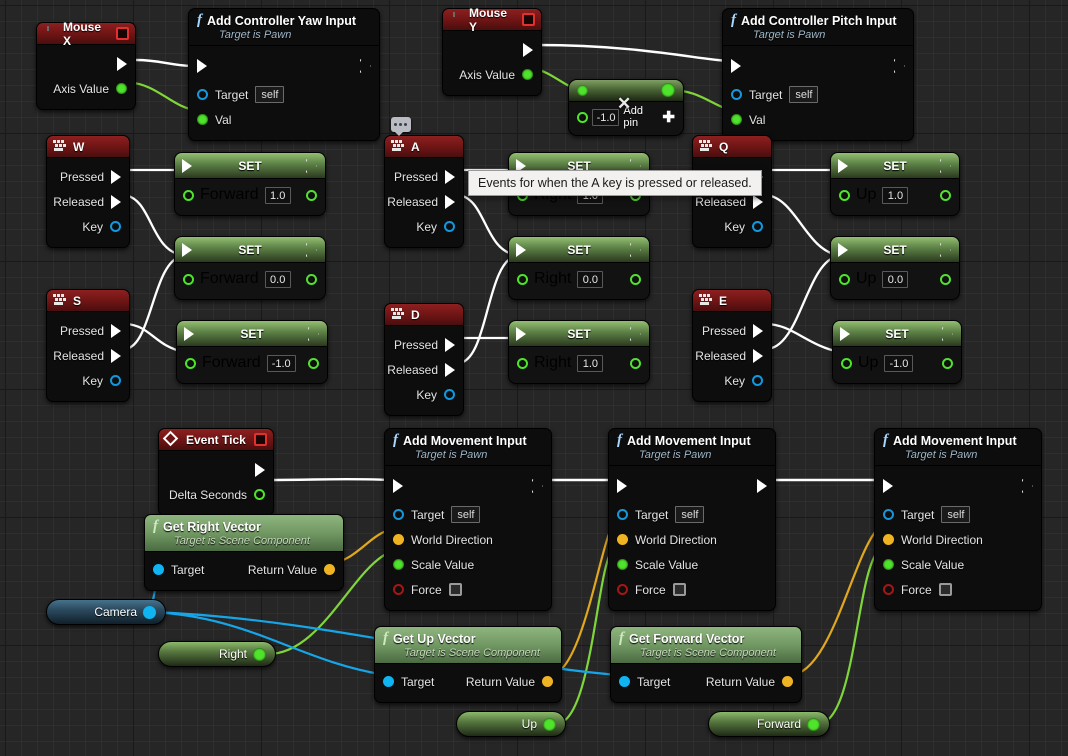 This screenshot has height=756, width=1068. What do you see at coordinates (605, 117) in the screenshot?
I see `math-input-value: -1.0` at bounding box center [605, 117].